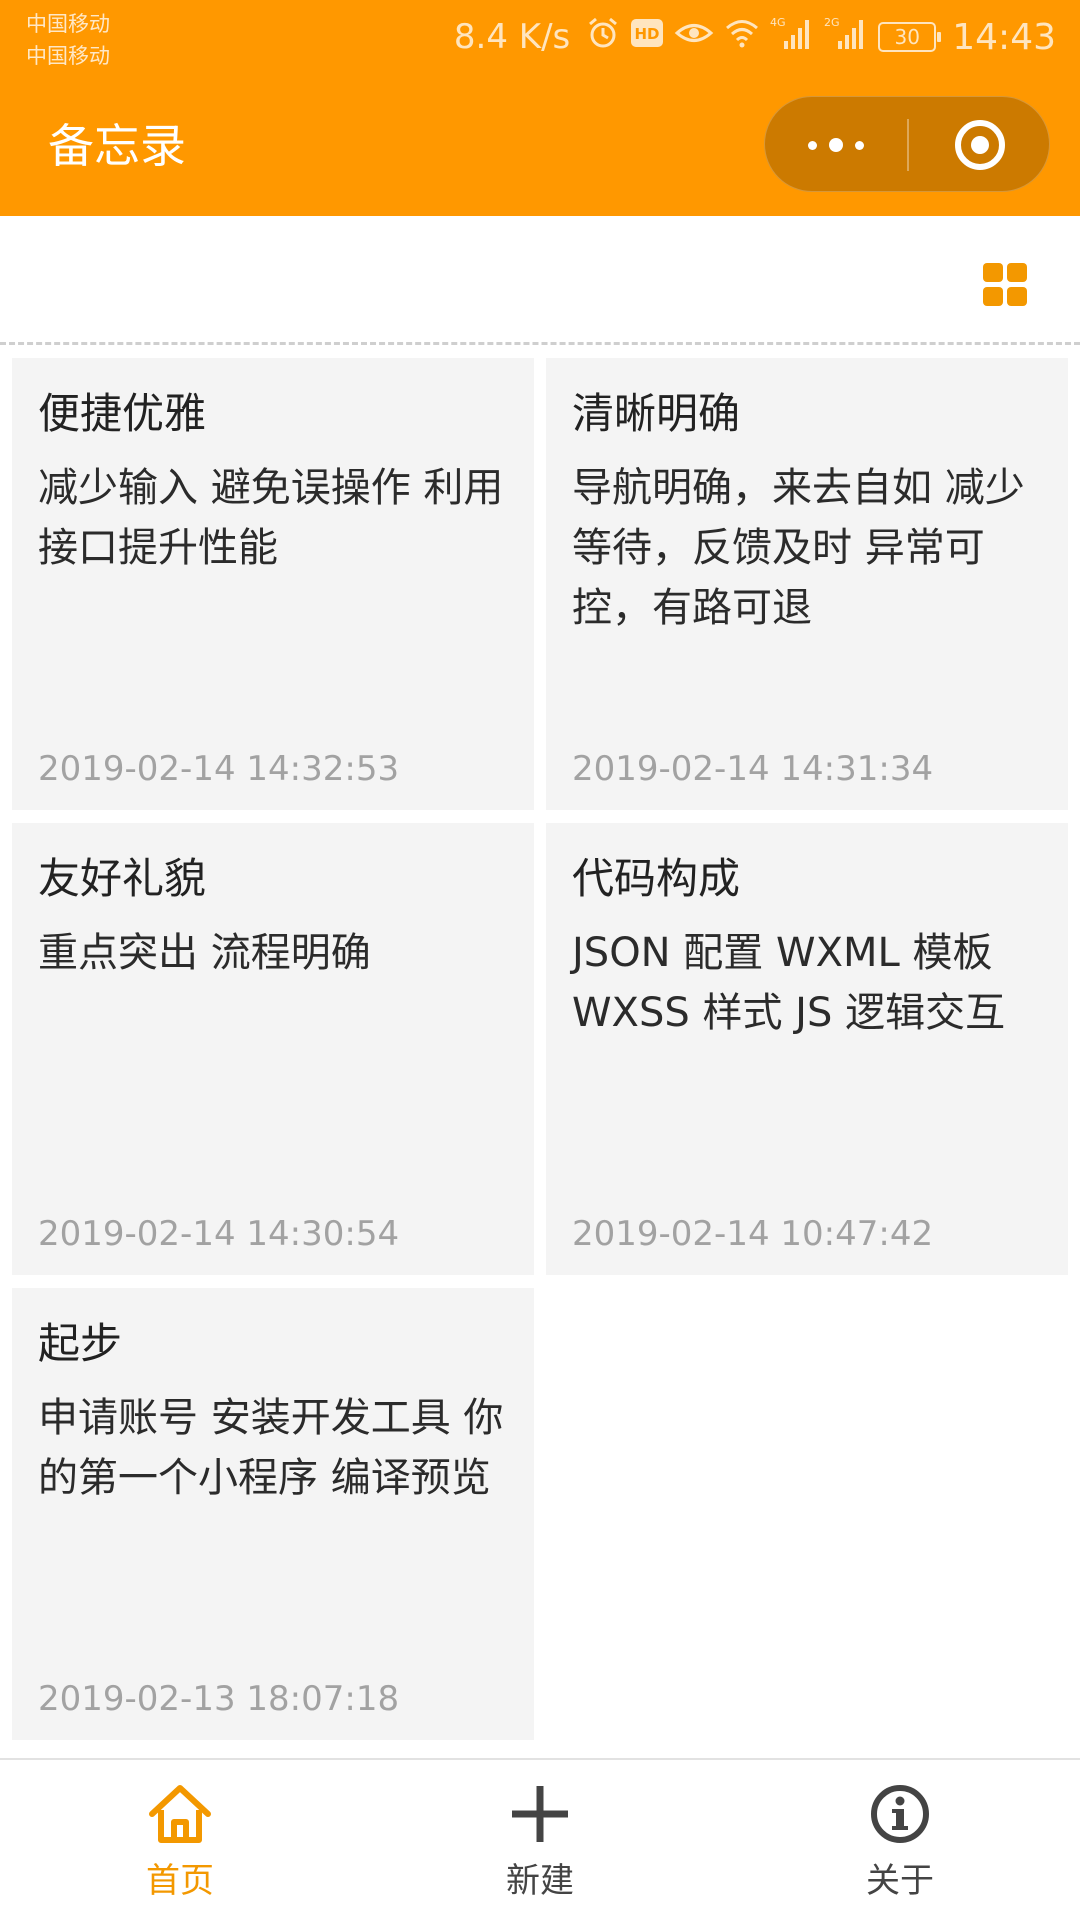  What do you see at coordinates (540, 280) in the screenshot?
I see `view-toolbar` at bounding box center [540, 280].